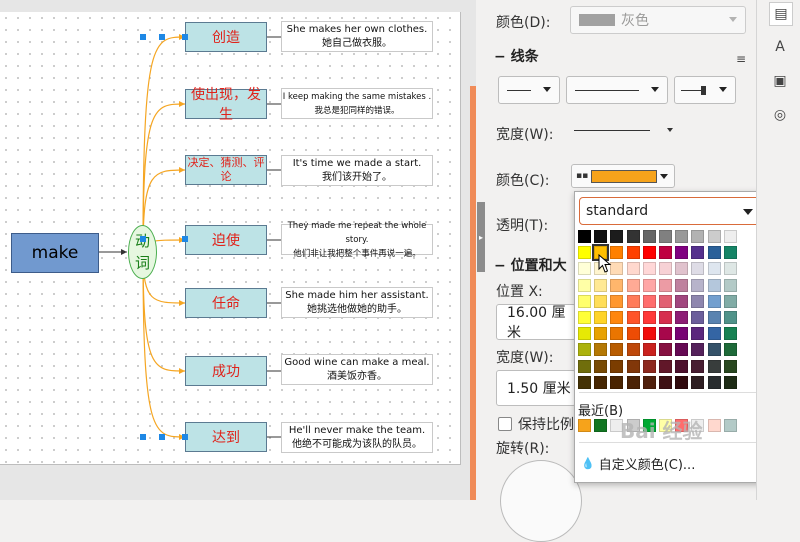 The image size is (800, 542). Describe the element at coordinates (670, 130) in the screenshot. I see `chevron-down-icon` at that location.